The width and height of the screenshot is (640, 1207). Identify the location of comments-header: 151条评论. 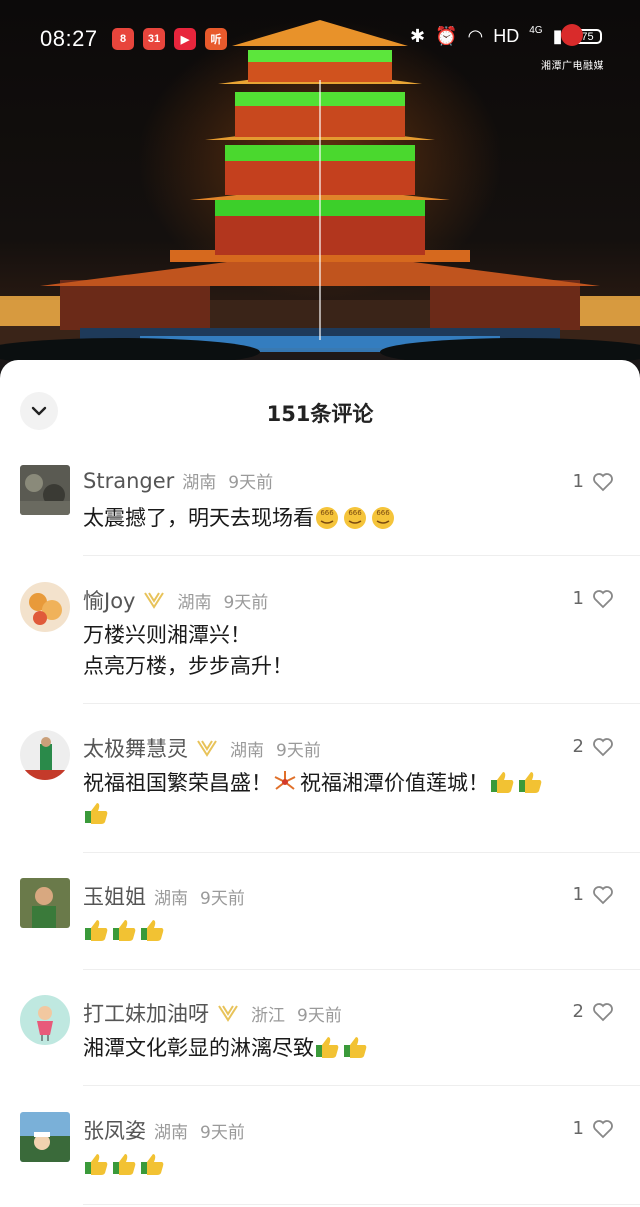
(320, 410).